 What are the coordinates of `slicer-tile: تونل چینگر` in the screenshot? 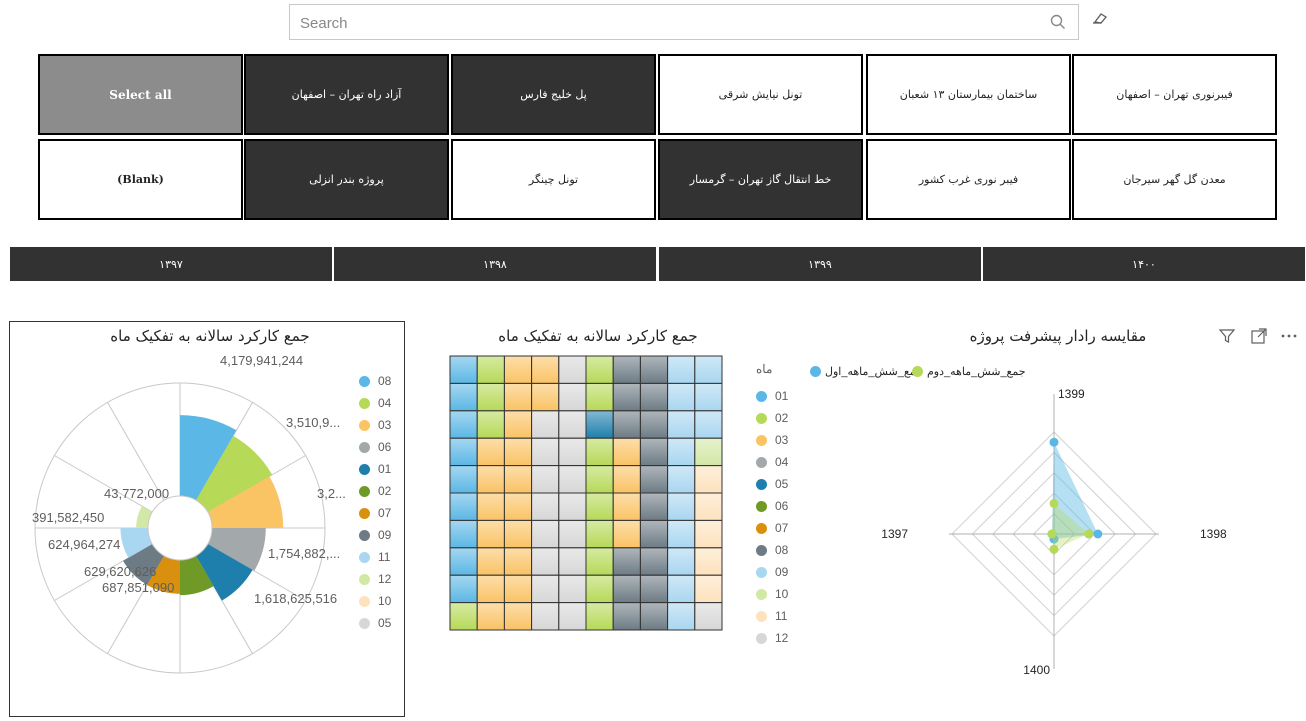 It's located at (553, 179).